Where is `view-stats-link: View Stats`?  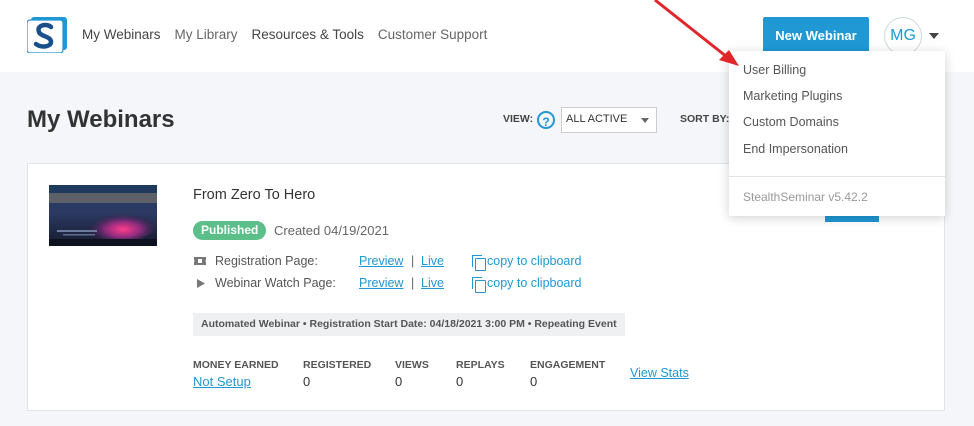 view-stats-link: View Stats is located at coordinates (659, 373).